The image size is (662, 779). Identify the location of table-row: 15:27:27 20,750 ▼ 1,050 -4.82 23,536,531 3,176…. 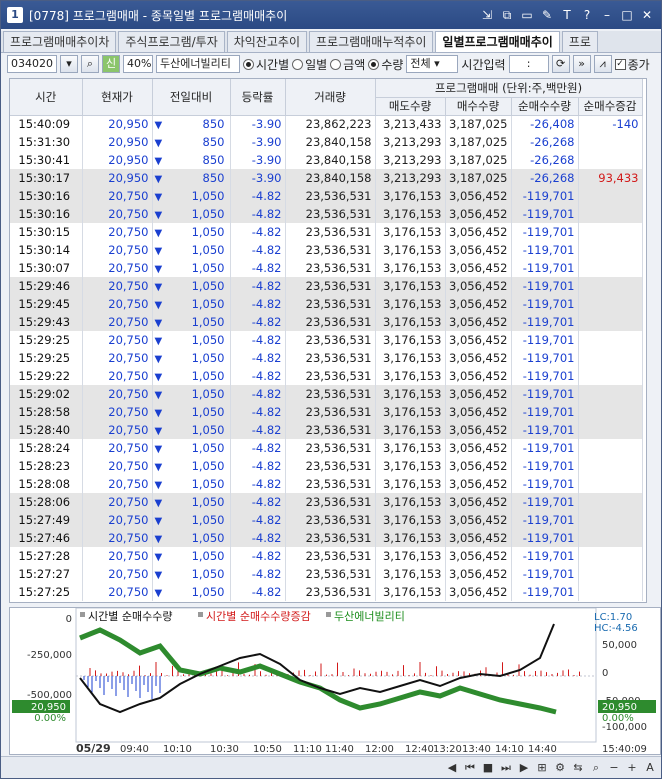
(326, 574).